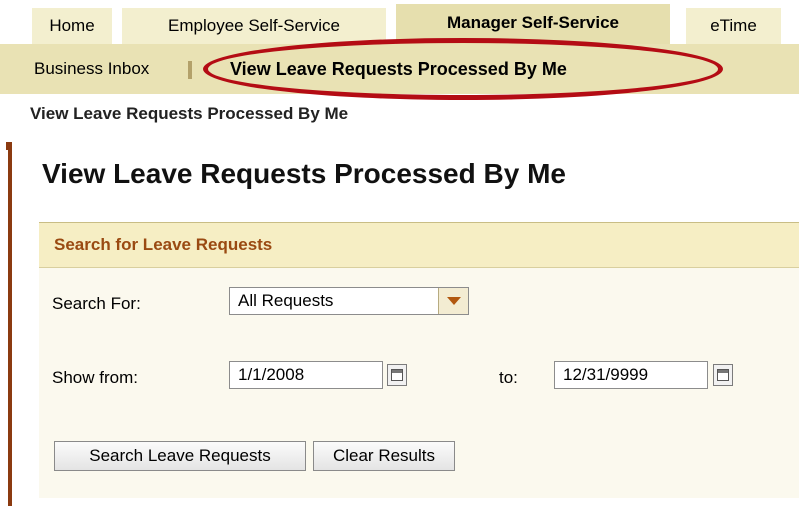  What do you see at coordinates (349, 301) in the screenshot?
I see `search-for-select: All Requests` at bounding box center [349, 301].